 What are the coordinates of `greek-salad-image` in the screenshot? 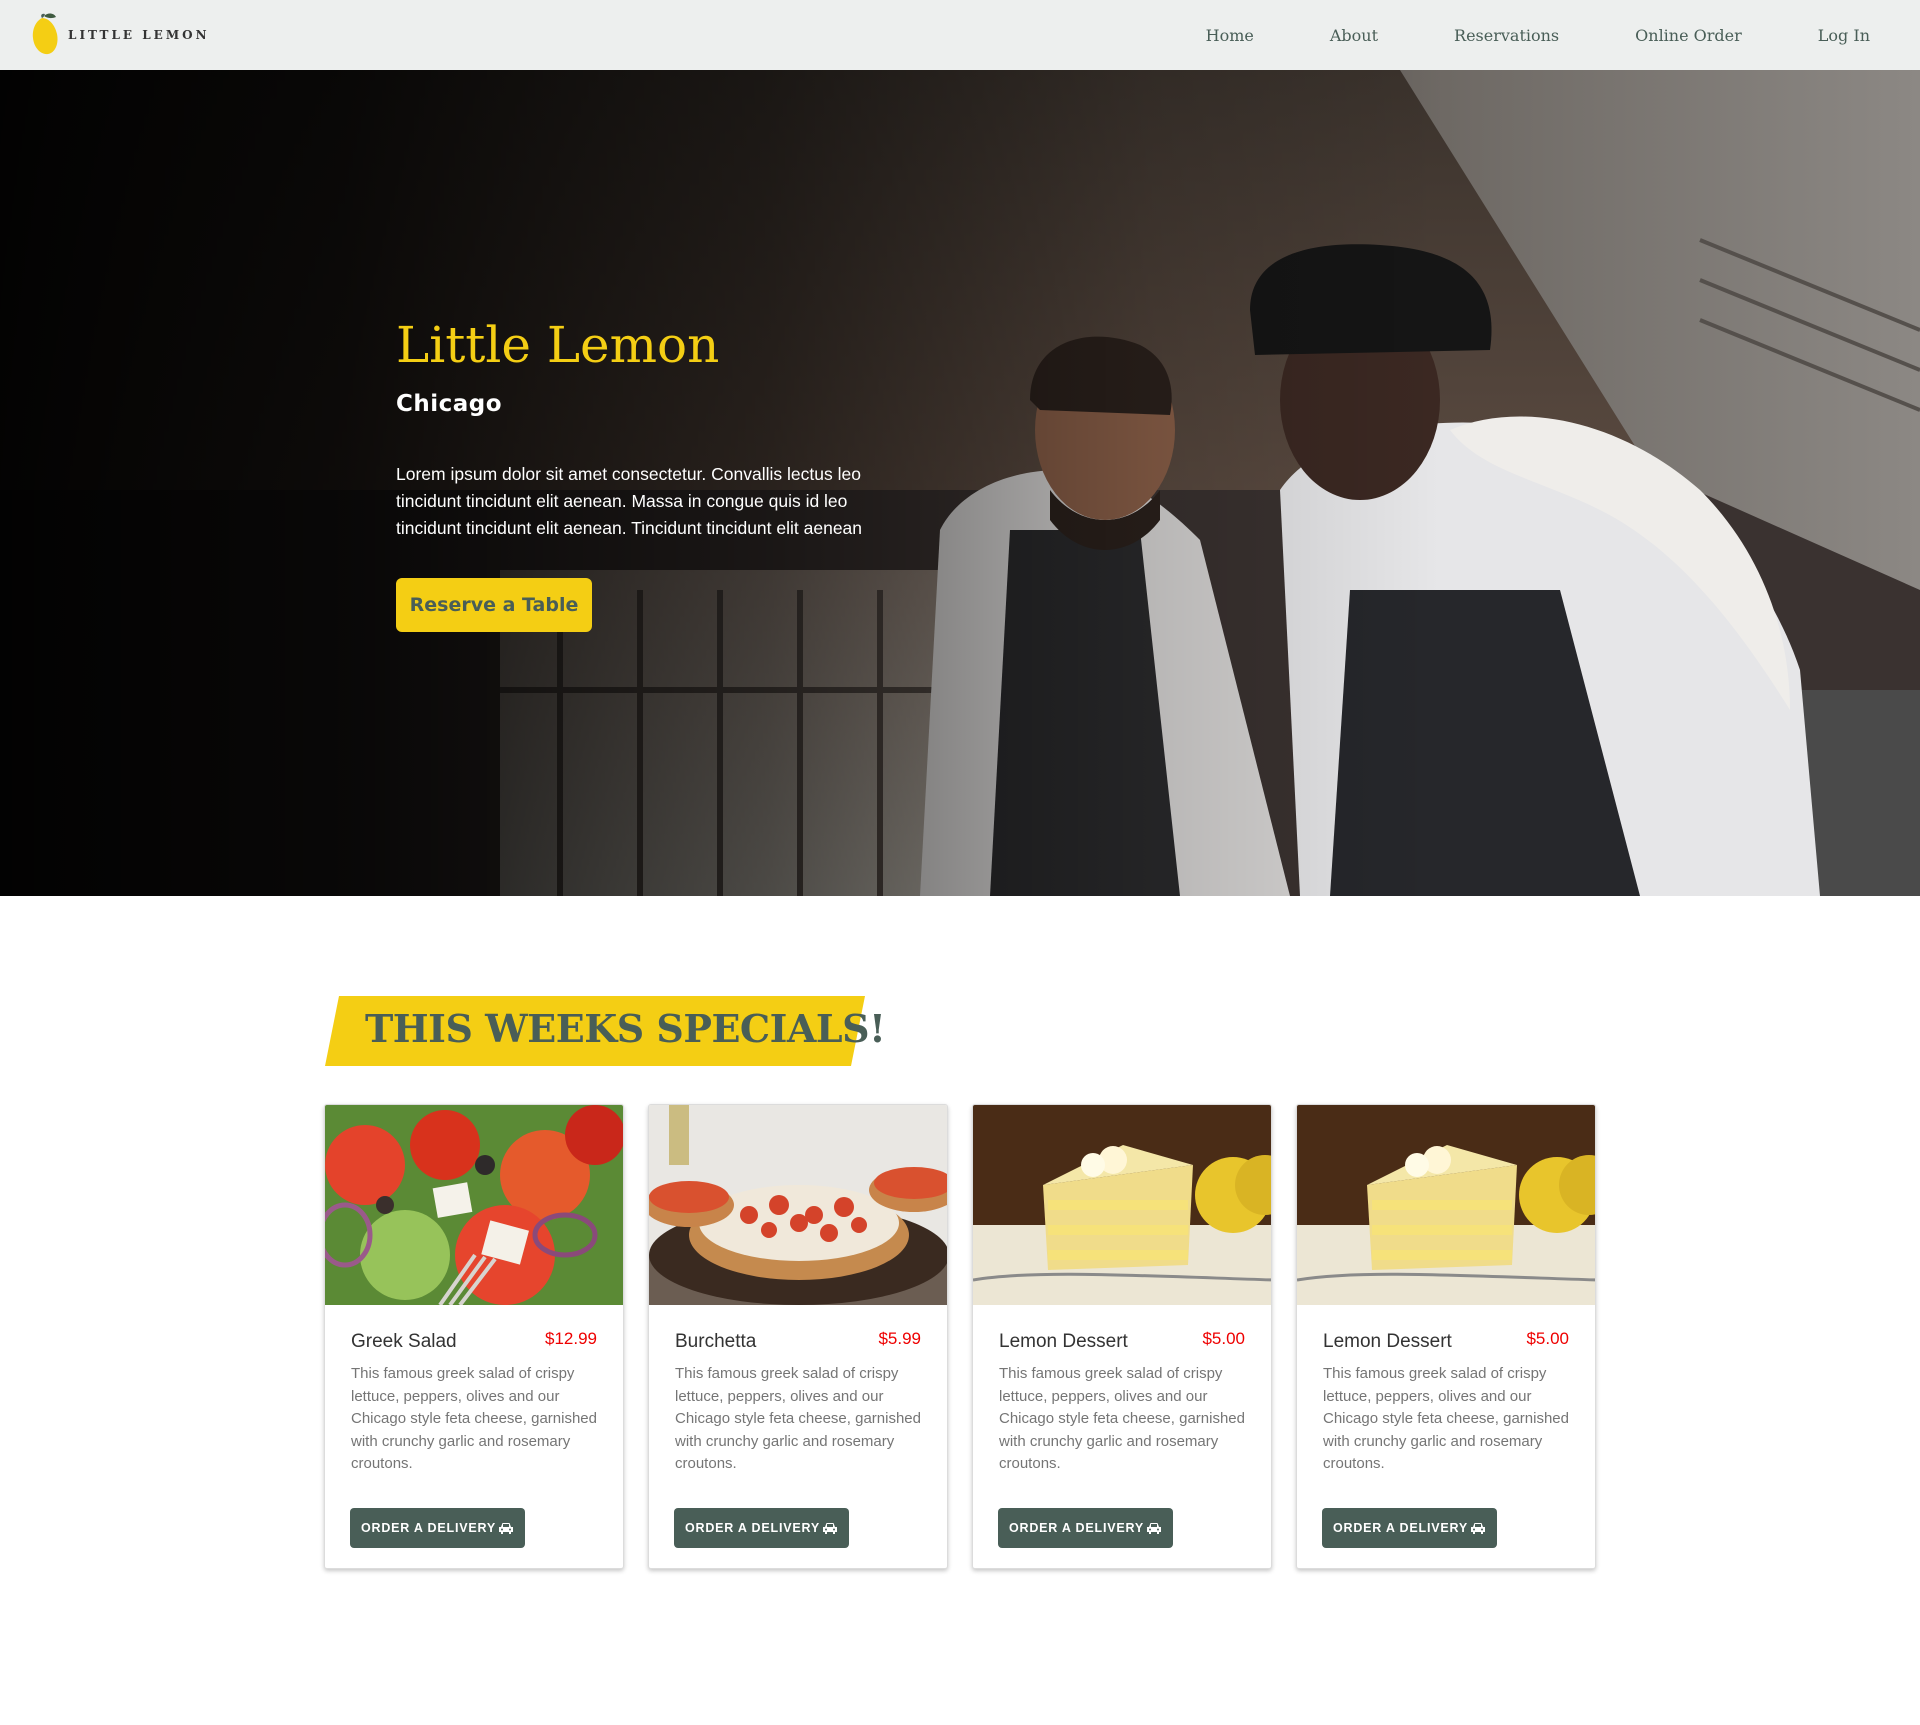 It's located at (474, 1205).